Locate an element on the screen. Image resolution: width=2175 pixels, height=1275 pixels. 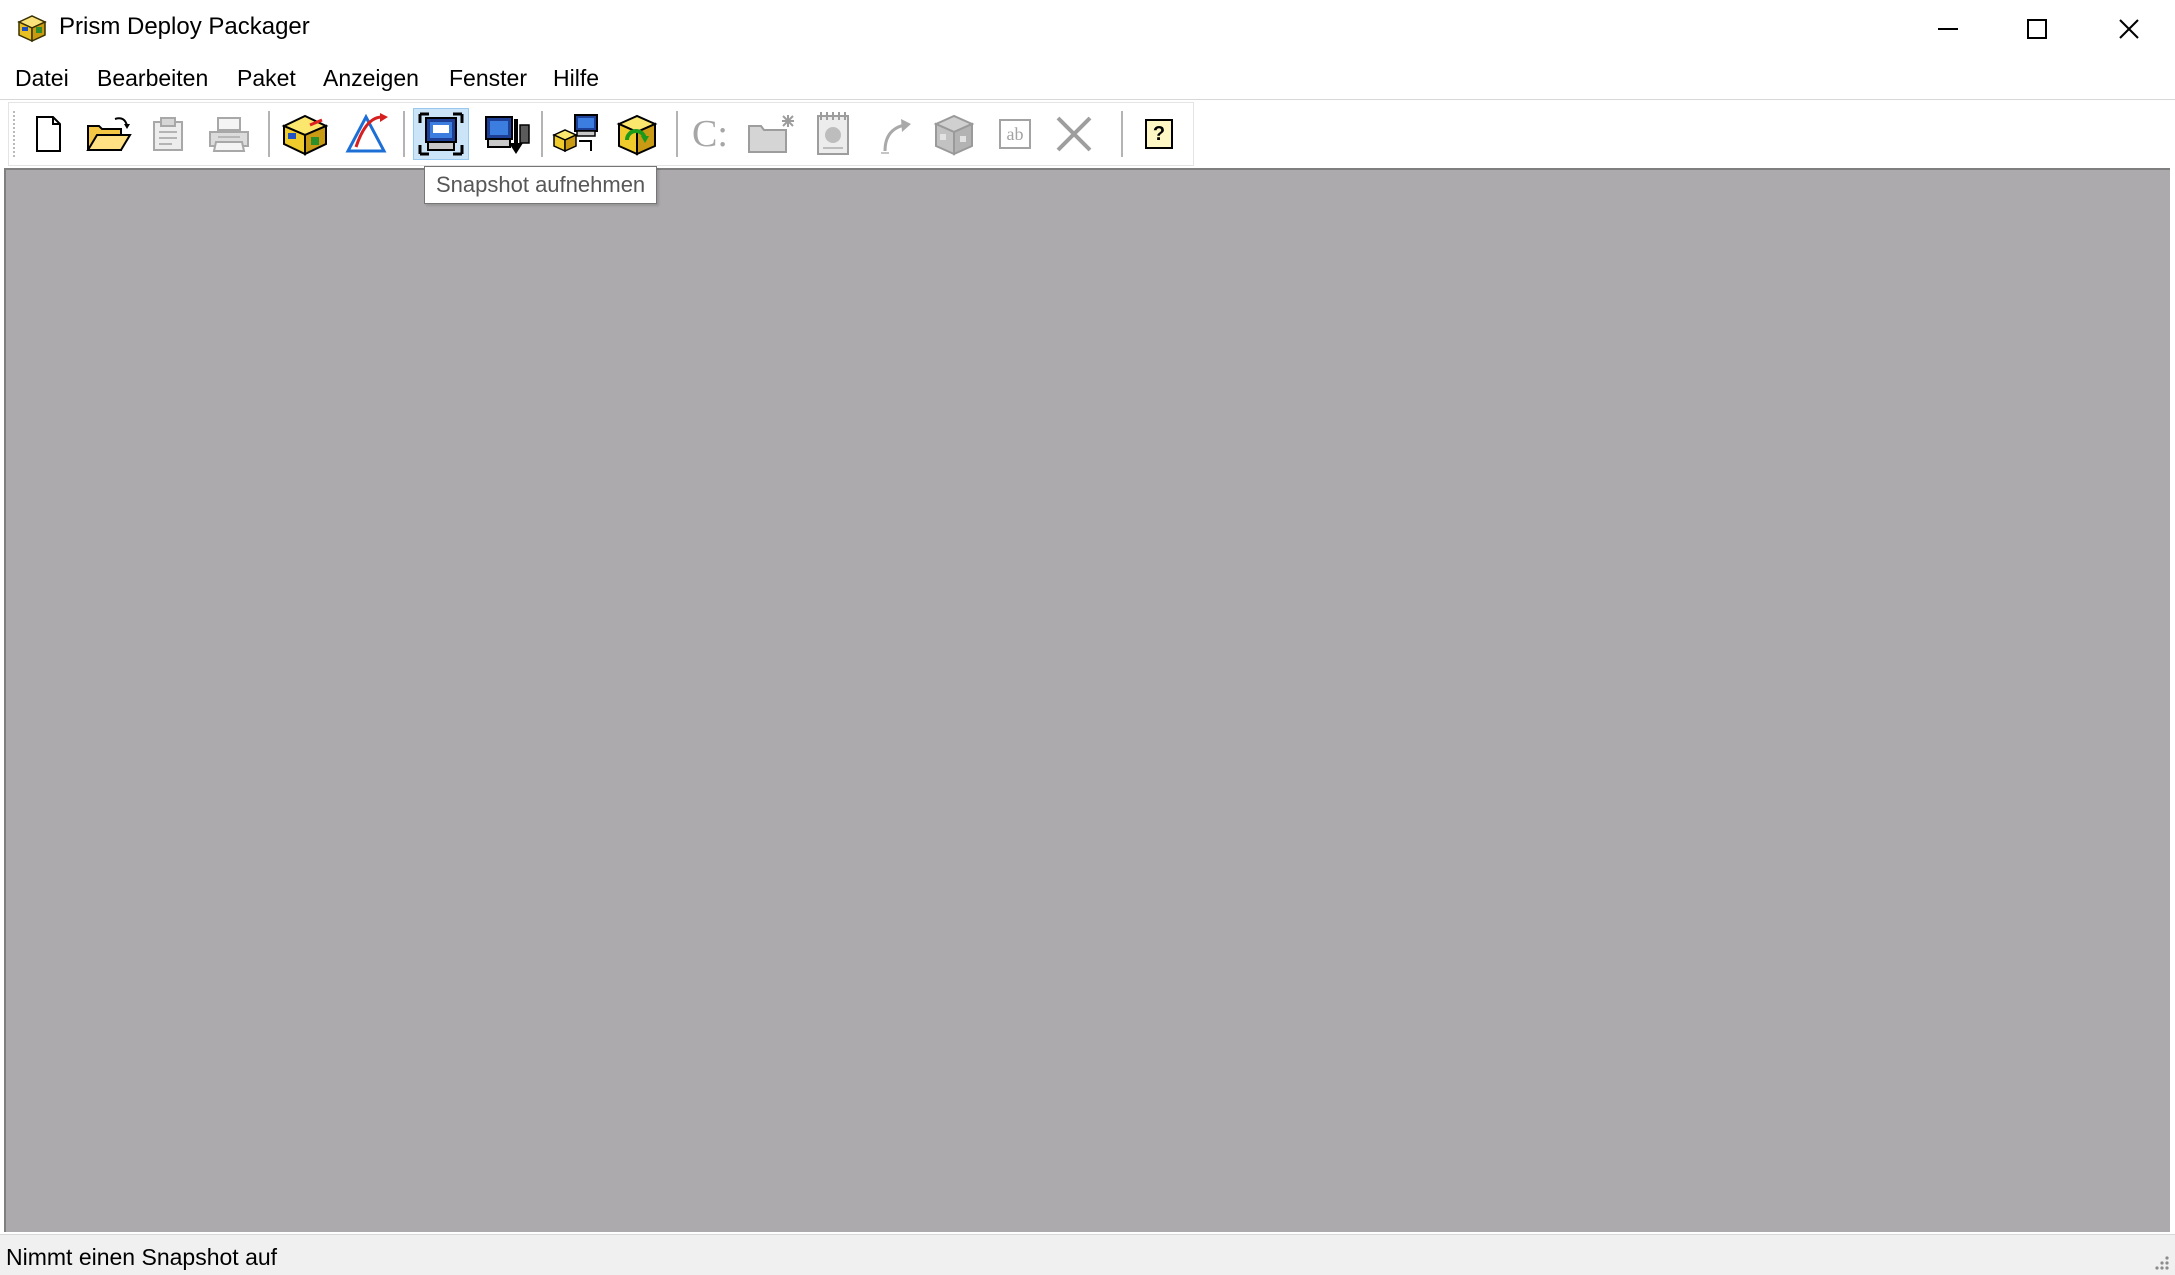
drive-c-button: C: is located at coordinates (710, 134).